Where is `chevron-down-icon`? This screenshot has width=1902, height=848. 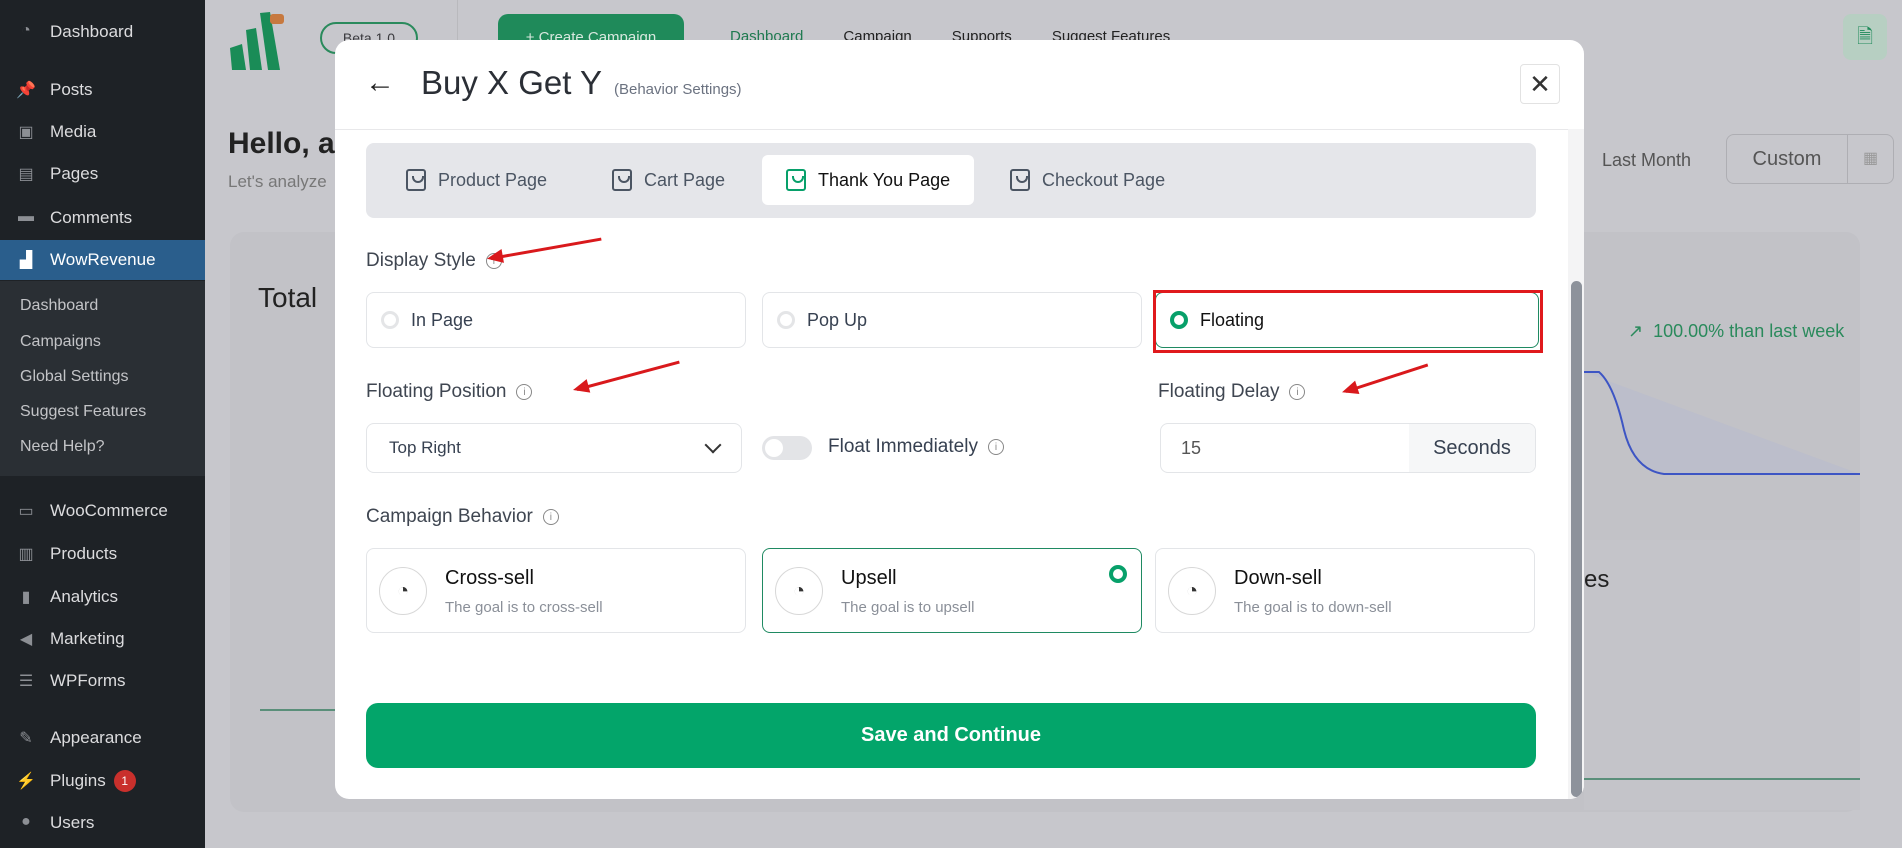 chevron-down-icon is located at coordinates (713, 445).